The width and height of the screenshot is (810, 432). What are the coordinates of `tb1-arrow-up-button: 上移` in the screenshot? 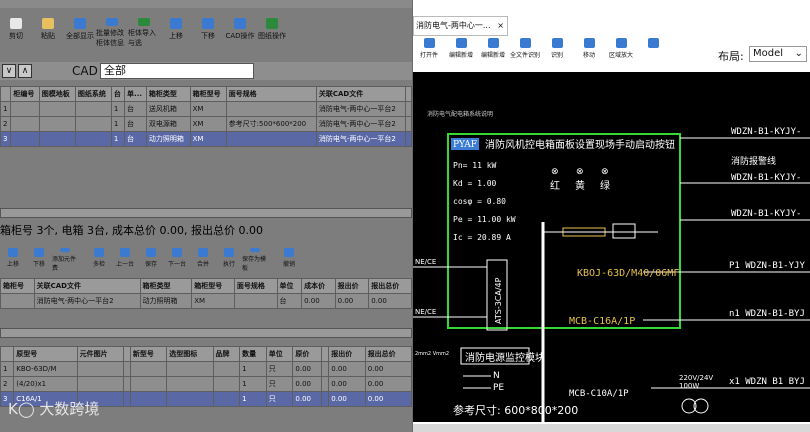 It's located at (176, 33).